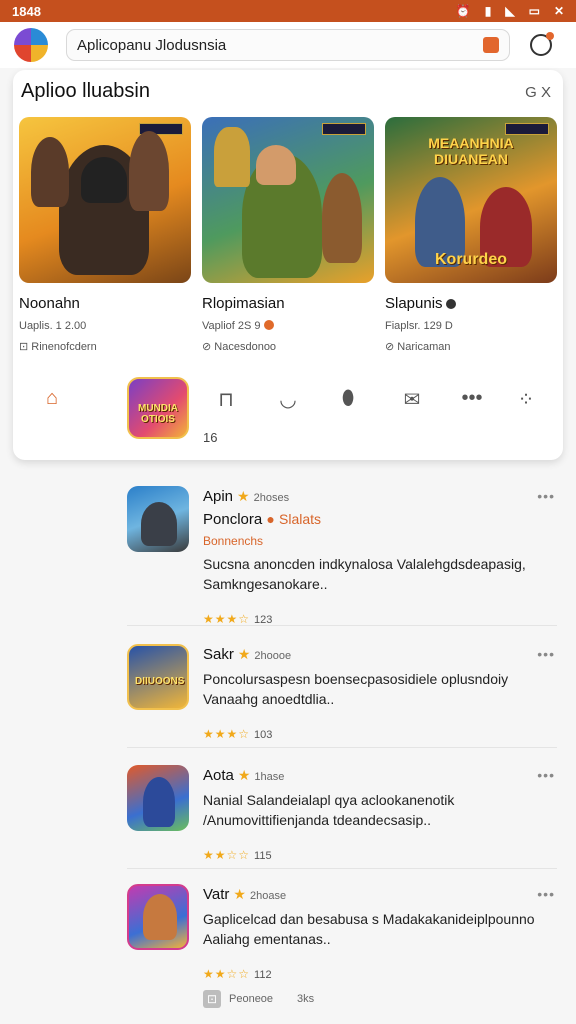 This screenshot has width=576, height=1024. Describe the element at coordinates (418, 347) in the screenshot. I see `featured-sub: ⊘ Naricaman` at that location.